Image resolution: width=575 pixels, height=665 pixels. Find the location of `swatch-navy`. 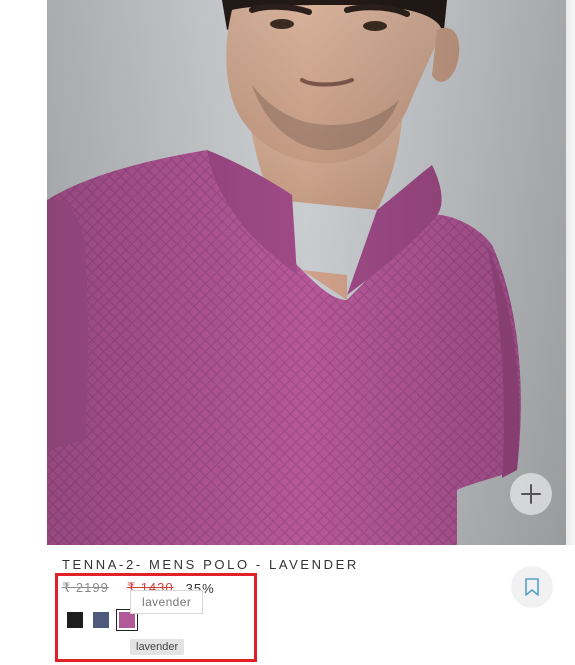

swatch-navy is located at coordinates (101, 620).